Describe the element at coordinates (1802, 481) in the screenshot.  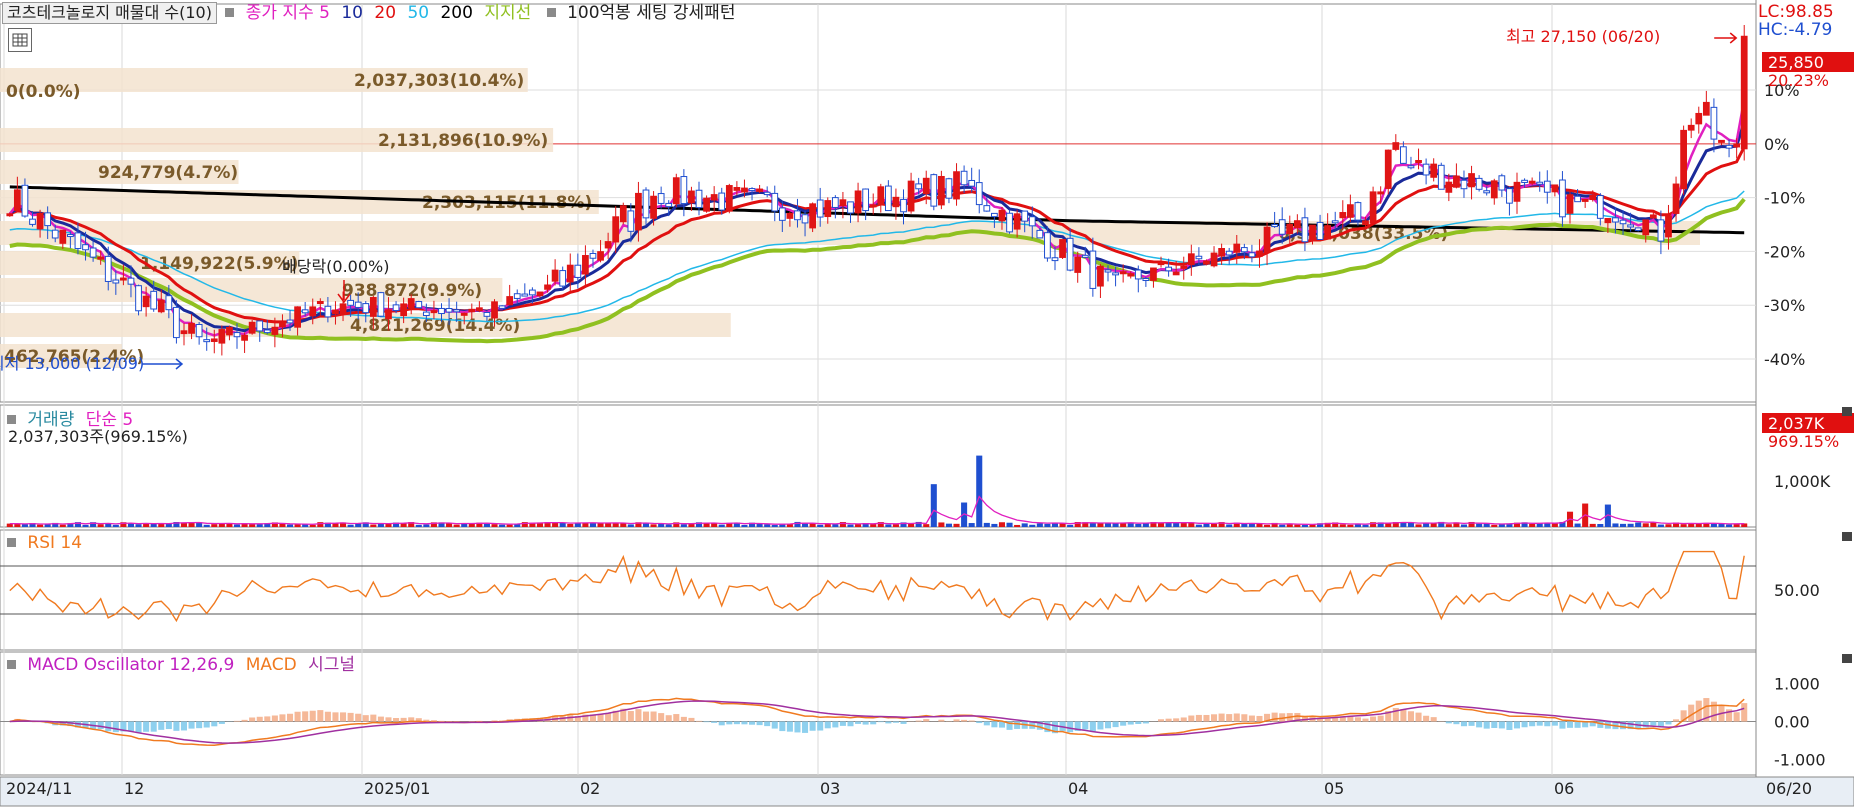
I see `volume-y-tick: 1,000K` at that location.